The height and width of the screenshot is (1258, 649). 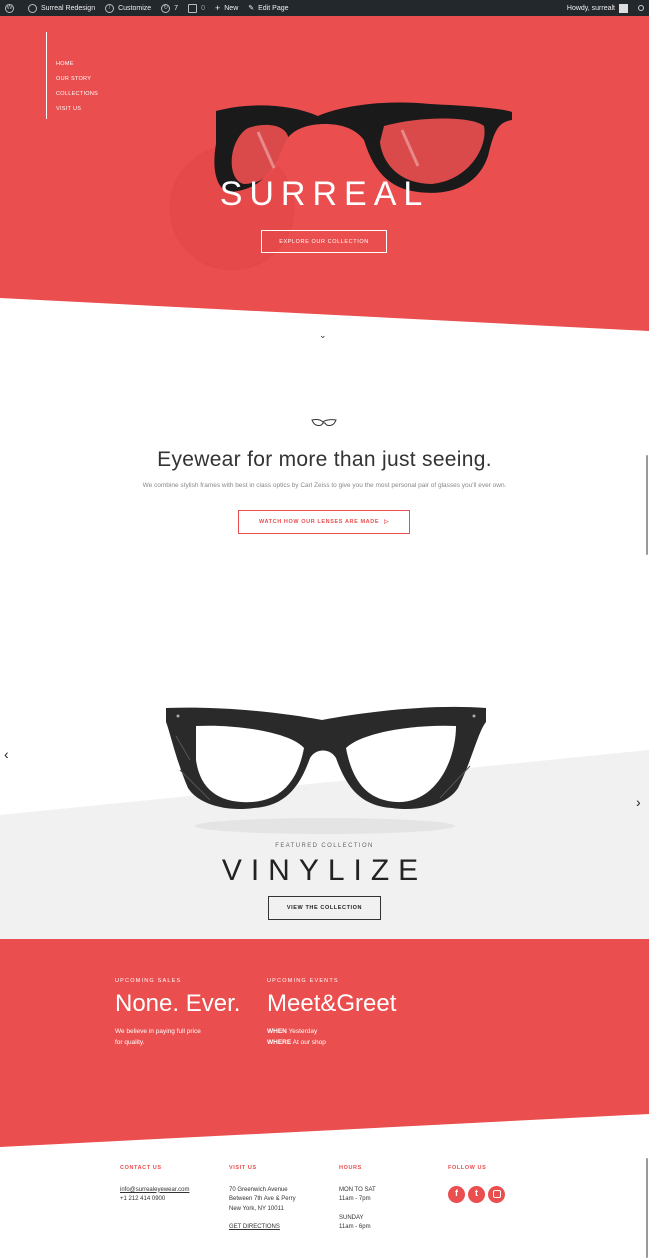 I want to click on scrollbar-thumb-lower, so click(x=647, y=1208).